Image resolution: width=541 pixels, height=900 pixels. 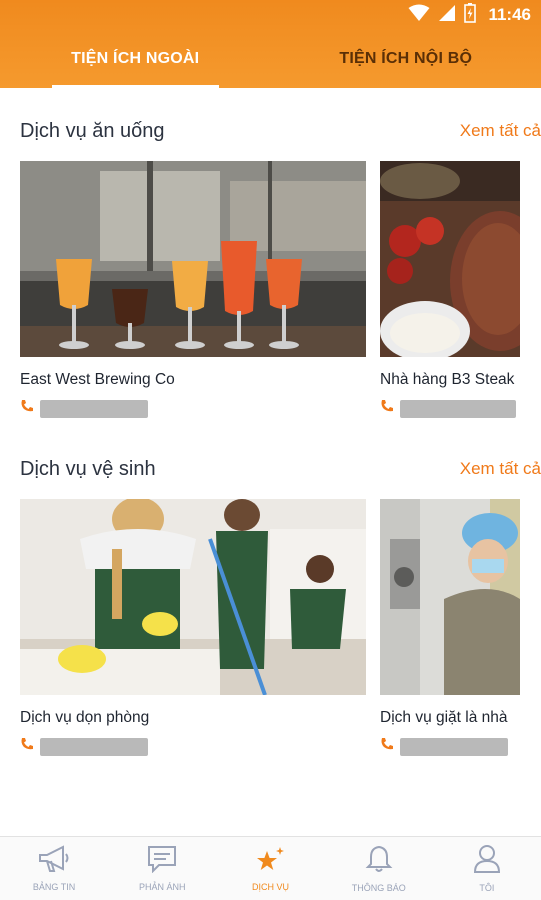 I want to click on nav-label: BẢNG TIN, so click(x=54, y=887).